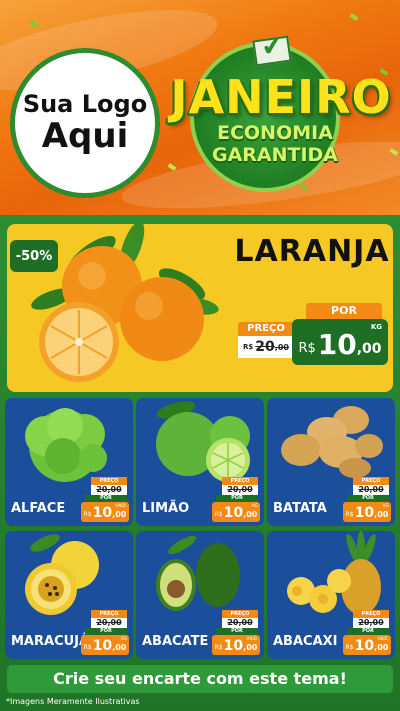 Image resolution: width=400 pixels, height=711 pixels. What do you see at coordinates (275, 155) in the screenshot?
I see `campaign-subtitle-line2: GARANTIDA` at bounding box center [275, 155].